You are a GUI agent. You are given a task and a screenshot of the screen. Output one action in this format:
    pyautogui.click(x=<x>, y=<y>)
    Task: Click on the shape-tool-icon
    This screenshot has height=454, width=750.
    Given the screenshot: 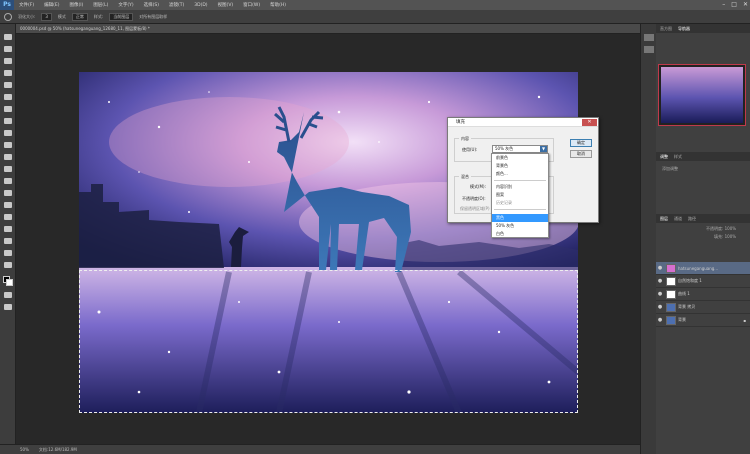 What is the action you would take?
    pyautogui.click(x=8, y=241)
    